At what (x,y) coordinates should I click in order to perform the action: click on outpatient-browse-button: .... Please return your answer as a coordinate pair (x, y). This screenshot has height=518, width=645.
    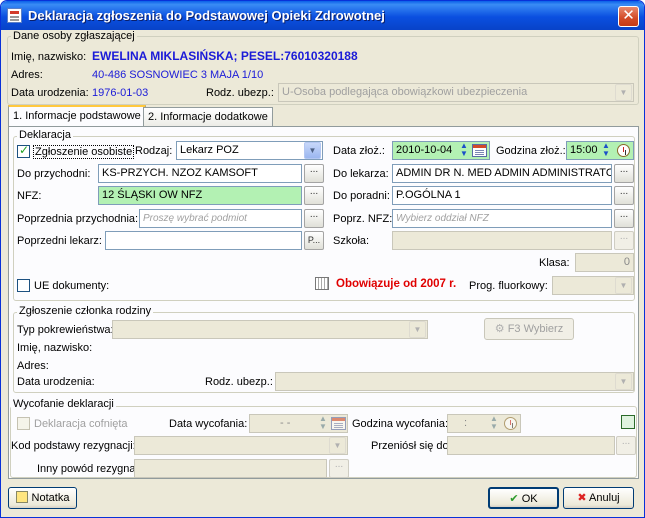
    Looking at the image, I should click on (624, 195).